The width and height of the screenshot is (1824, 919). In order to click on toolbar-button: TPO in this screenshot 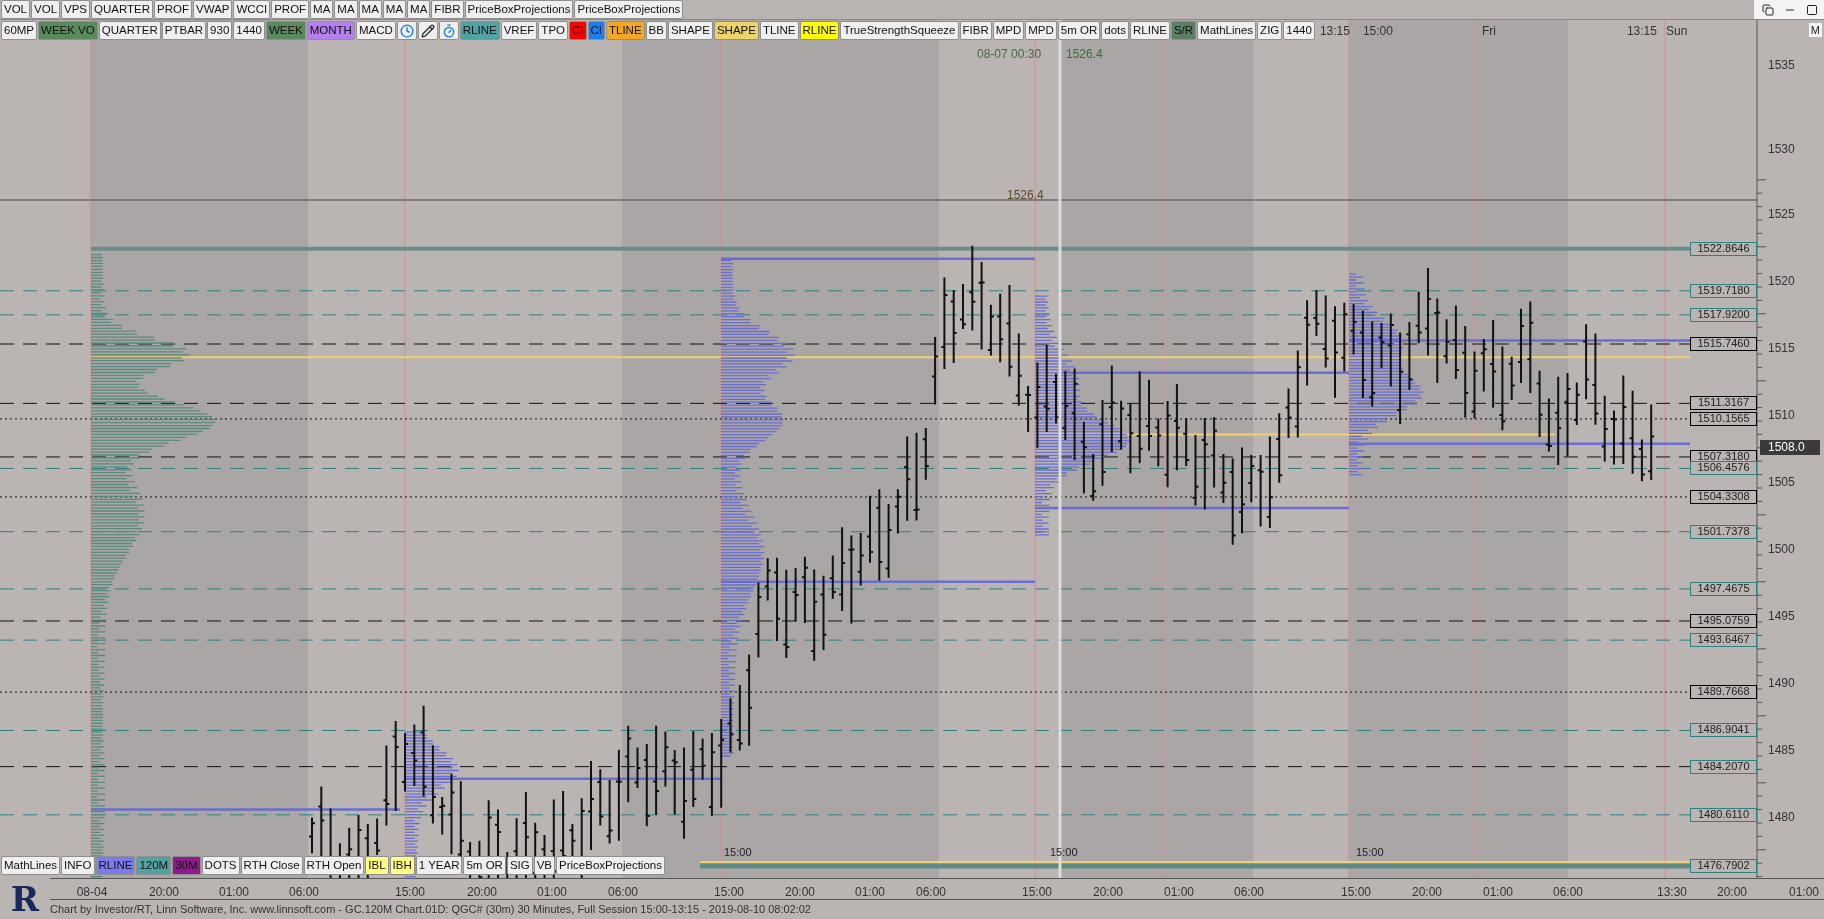, I will do `click(553, 30)`.